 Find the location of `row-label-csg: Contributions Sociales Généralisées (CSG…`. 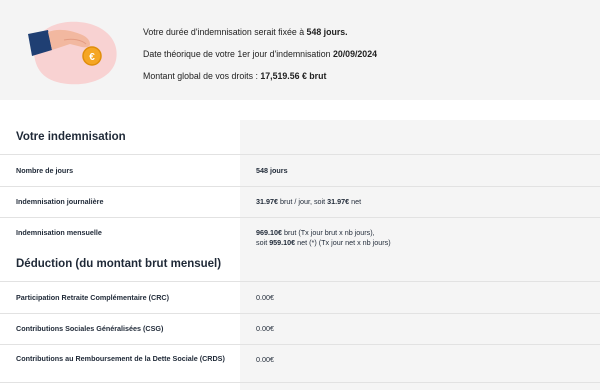

row-label-csg: Contributions Sociales Généralisées (CSG… is located at coordinates (90, 328).